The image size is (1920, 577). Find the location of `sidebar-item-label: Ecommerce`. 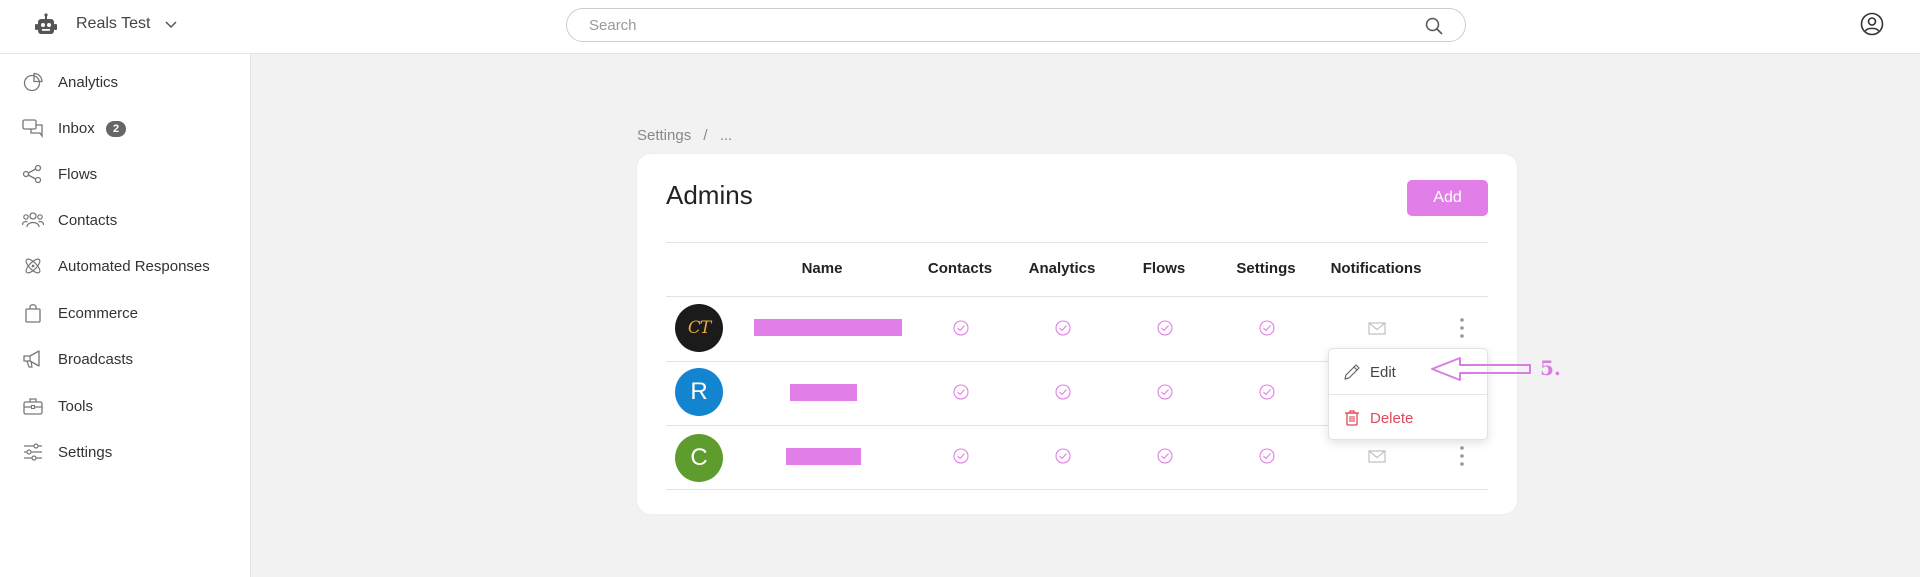

sidebar-item-label: Ecommerce is located at coordinates (98, 313).